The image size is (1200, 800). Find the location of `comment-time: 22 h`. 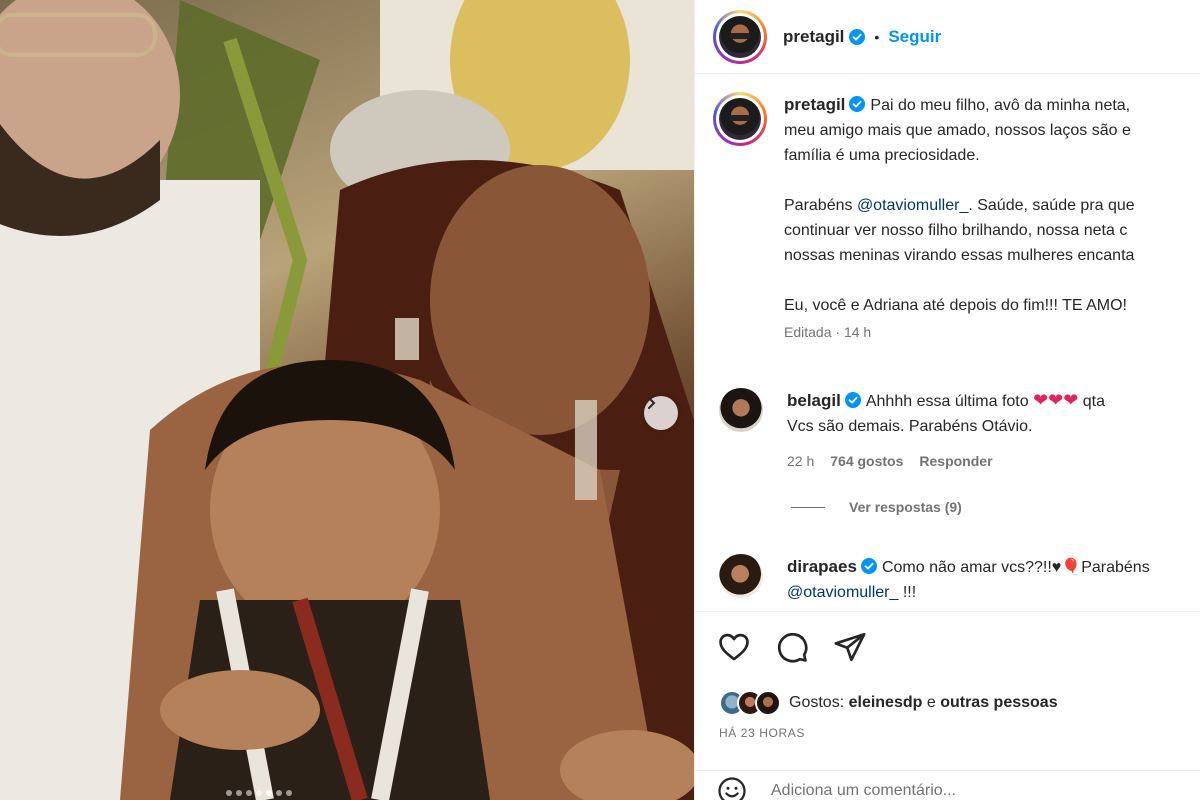

comment-time: 22 h is located at coordinates (800, 461).